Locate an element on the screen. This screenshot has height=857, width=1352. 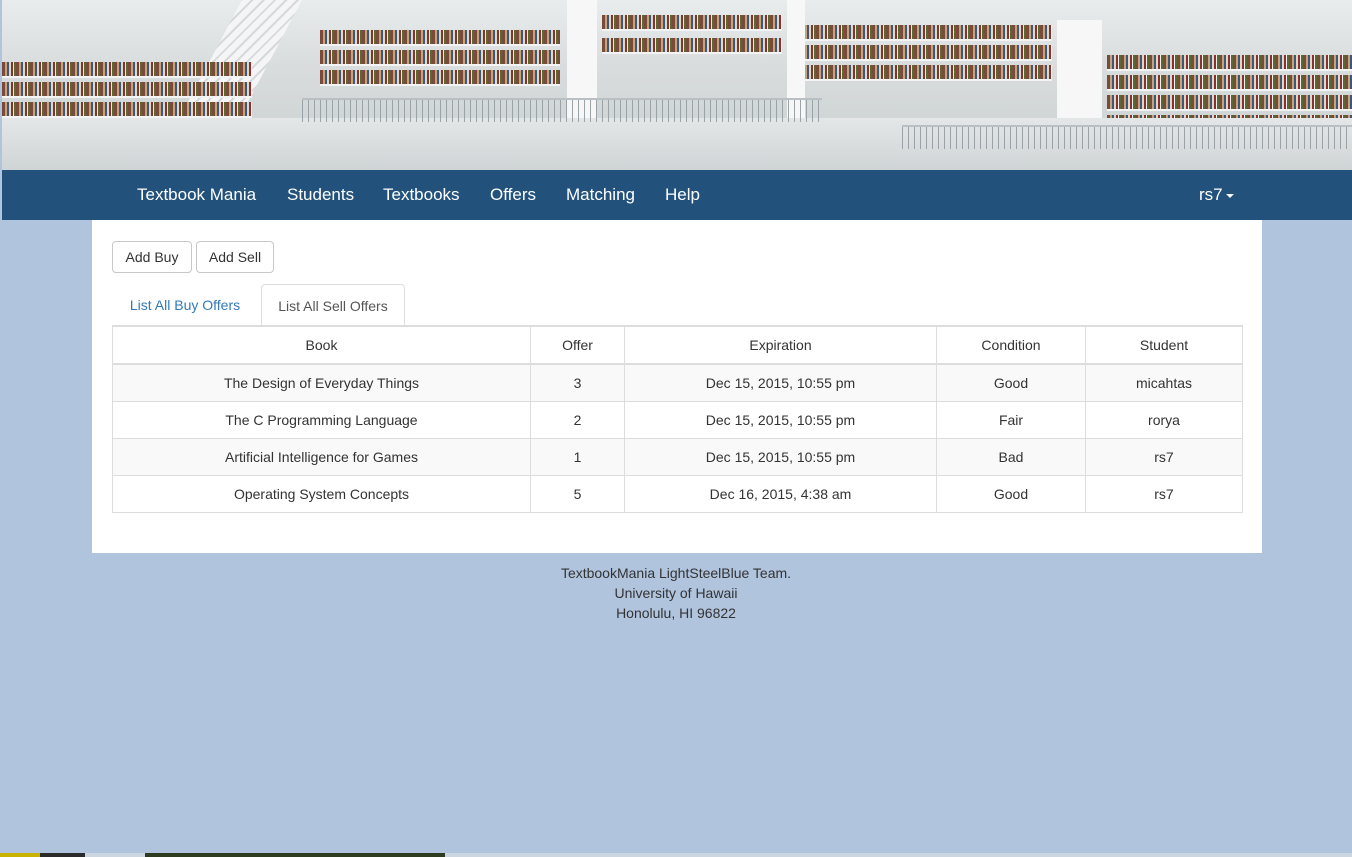
user-menu-dropdown: rs7 is located at coordinates (1216, 195).